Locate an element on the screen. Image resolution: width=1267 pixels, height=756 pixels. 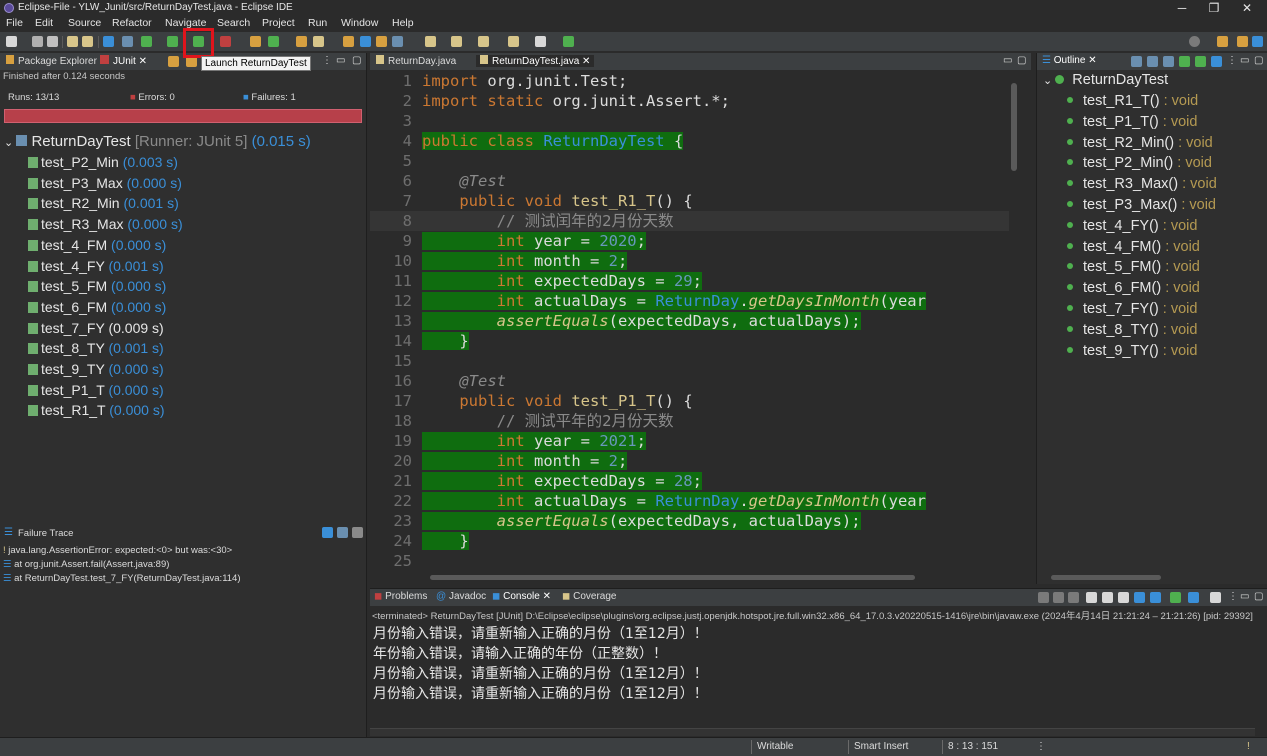
pin-editor-icon is located at coordinates (568, 41).